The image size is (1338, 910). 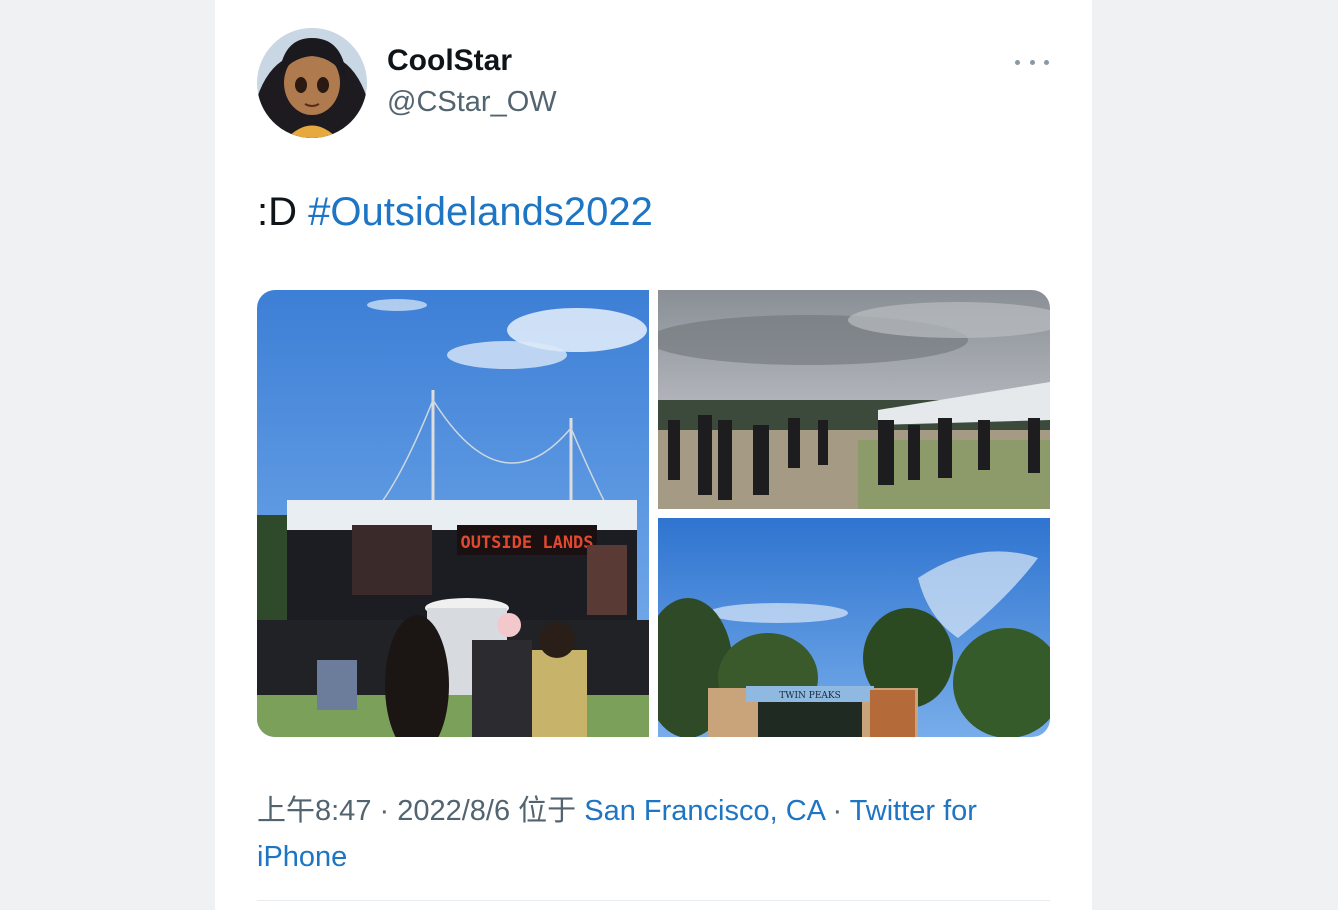 I want to click on stage-photo: OUTSIDE LANDS, so click(x=453, y=513).